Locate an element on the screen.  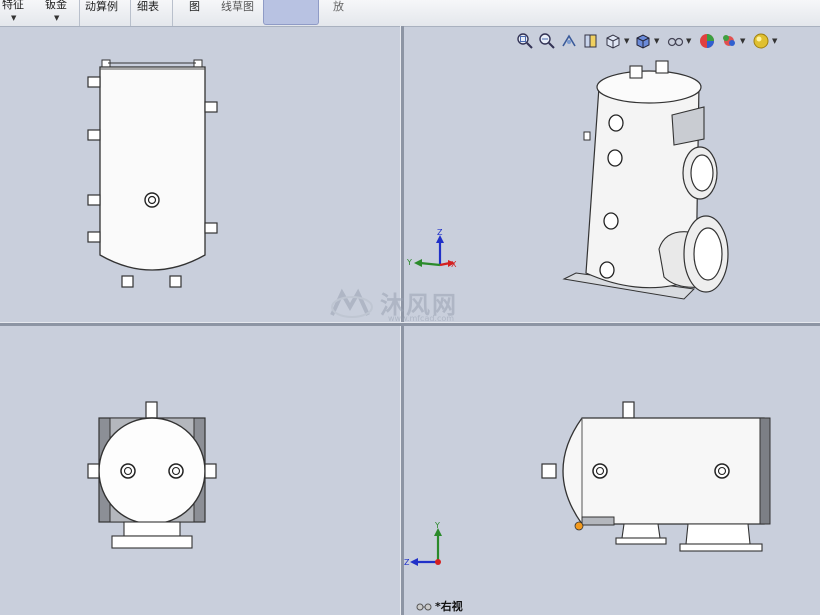
features-dropdown-icon: ▼ is located at coordinates (13, 18).